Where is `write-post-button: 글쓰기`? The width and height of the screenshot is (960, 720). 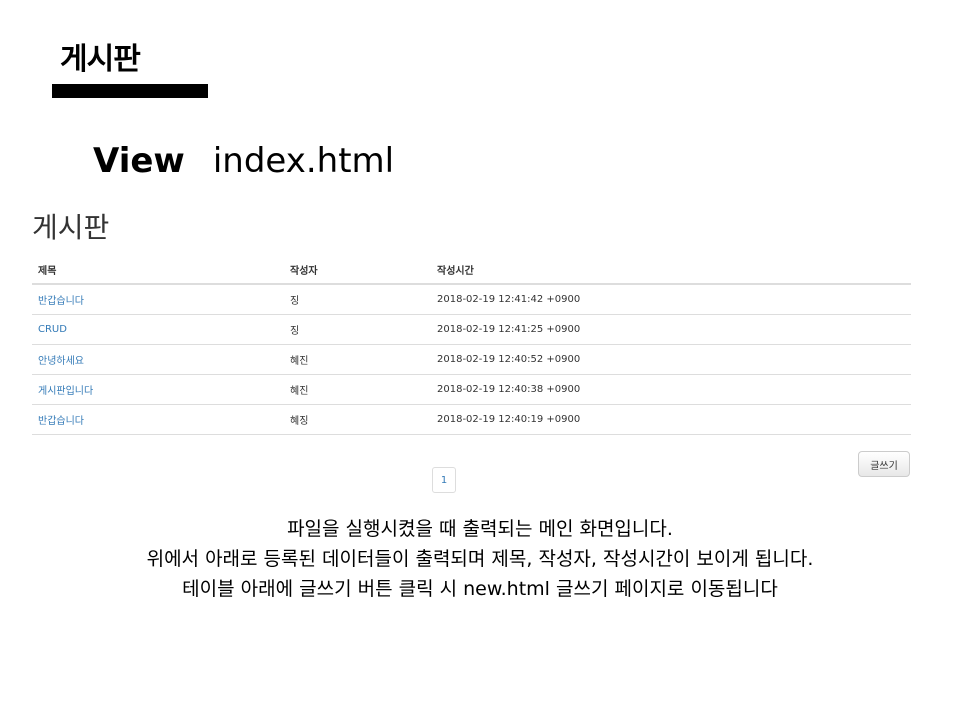 write-post-button: 글쓰기 is located at coordinates (884, 464).